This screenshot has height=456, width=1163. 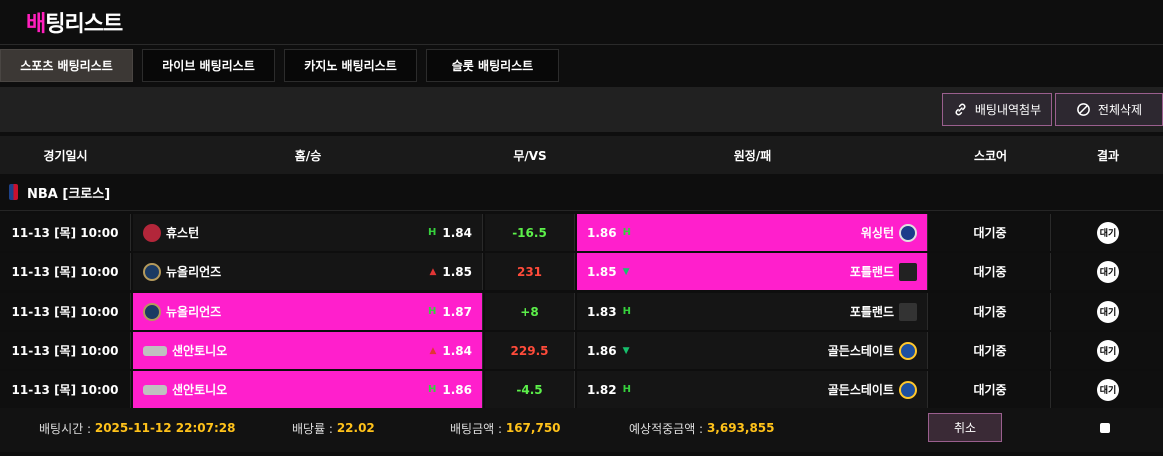 What do you see at coordinates (530, 311) in the screenshot?
I see `draw-cell: +8` at bounding box center [530, 311].